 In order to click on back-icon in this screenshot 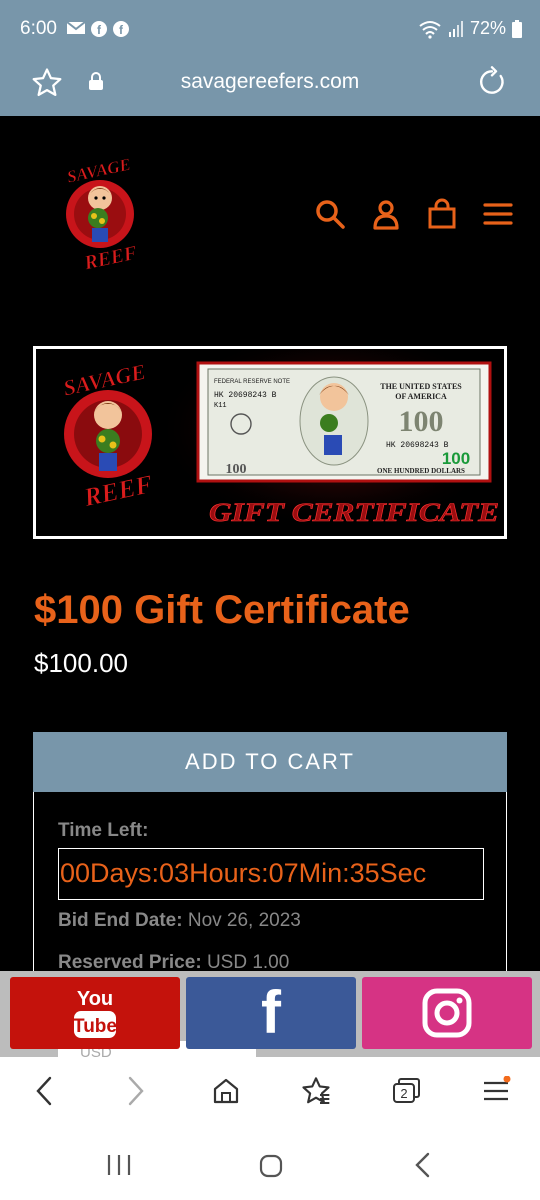, I will do `click(44, 1091)`.